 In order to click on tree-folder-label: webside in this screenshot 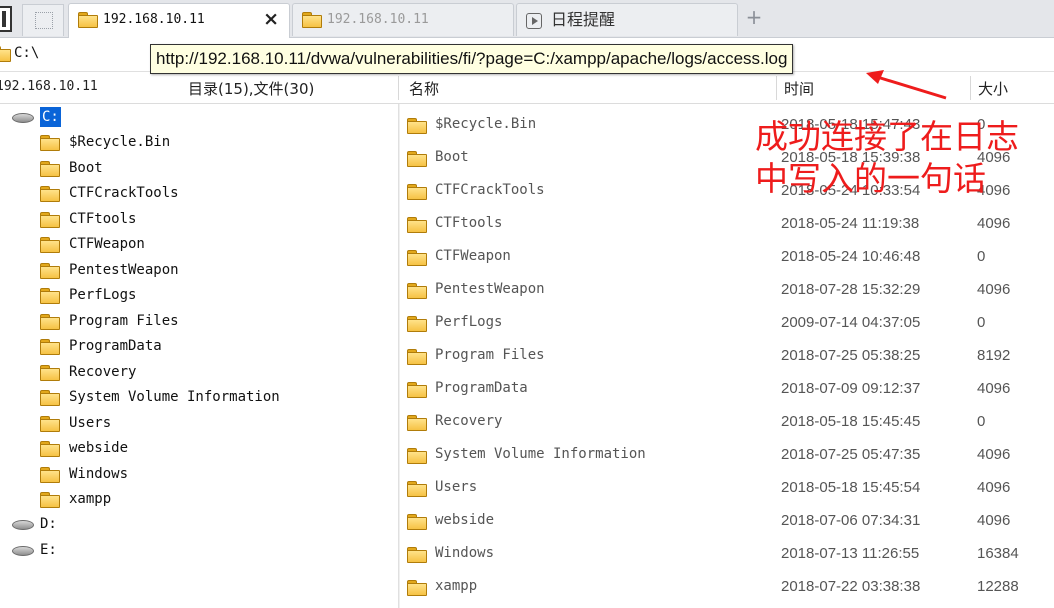, I will do `click(99, 448)`.